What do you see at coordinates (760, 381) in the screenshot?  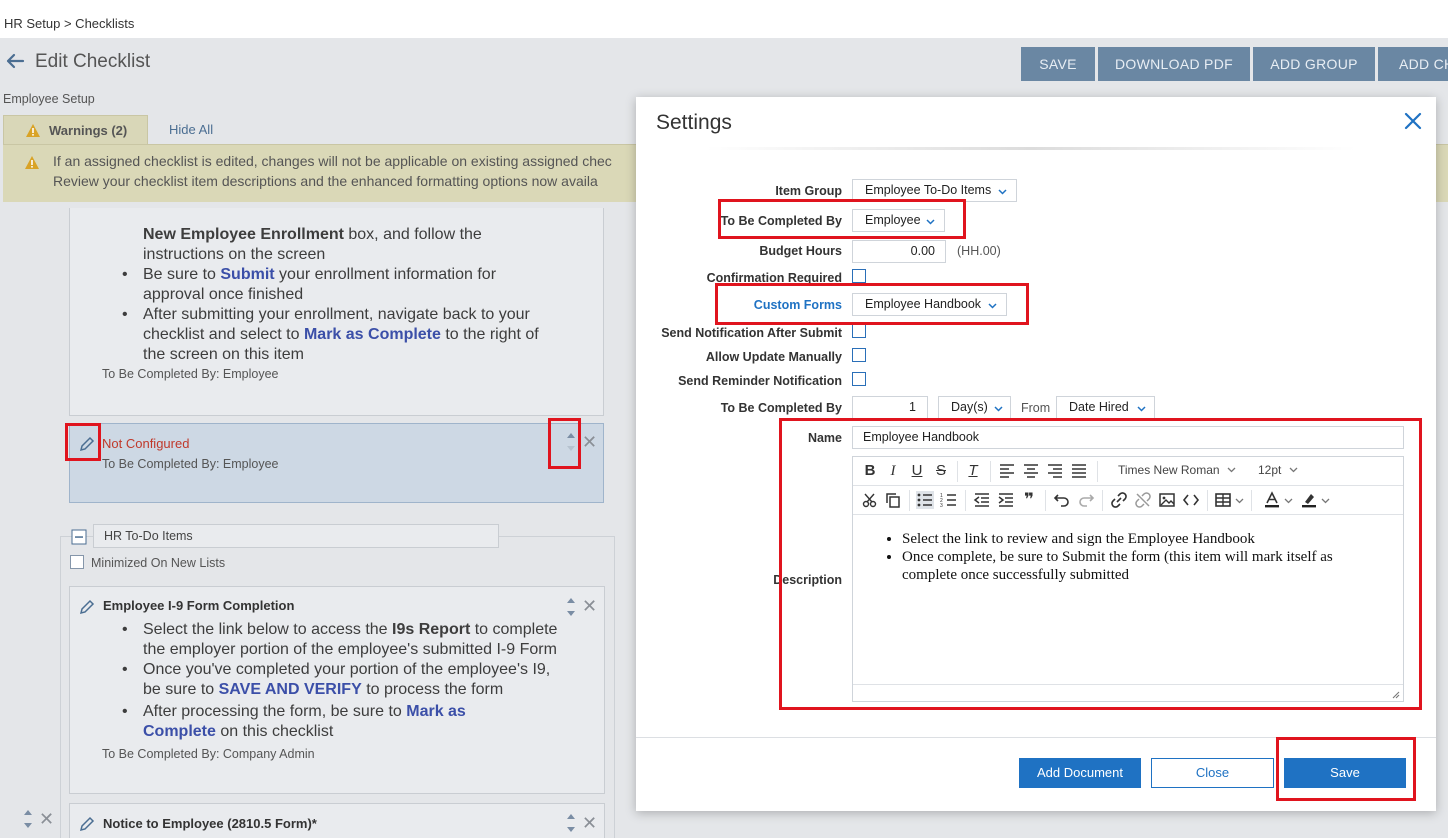 I see `send-reminder-label: Send Reminder Notification` at bounding box center [760, 381].